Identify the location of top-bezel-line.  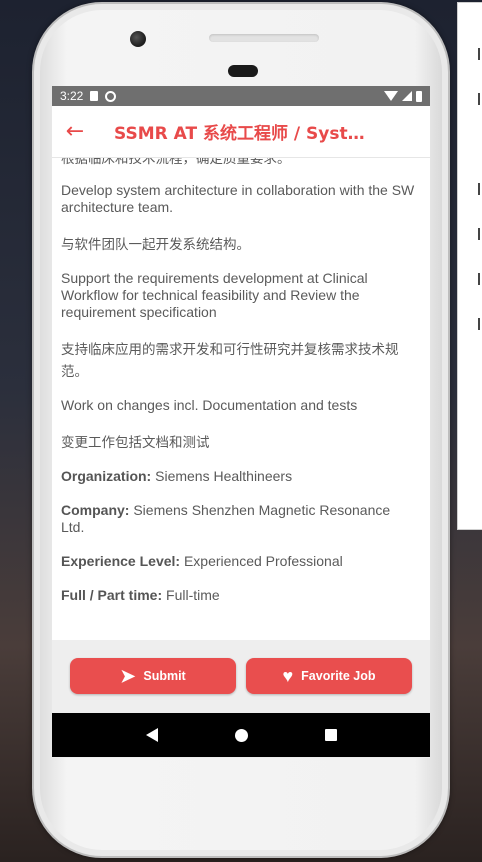
(264, 38).